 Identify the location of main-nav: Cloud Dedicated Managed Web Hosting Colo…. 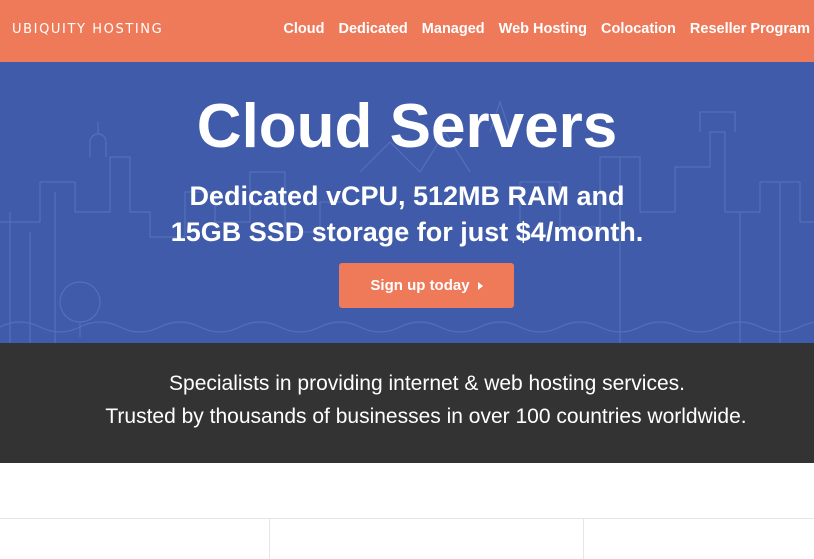
(546, 29).